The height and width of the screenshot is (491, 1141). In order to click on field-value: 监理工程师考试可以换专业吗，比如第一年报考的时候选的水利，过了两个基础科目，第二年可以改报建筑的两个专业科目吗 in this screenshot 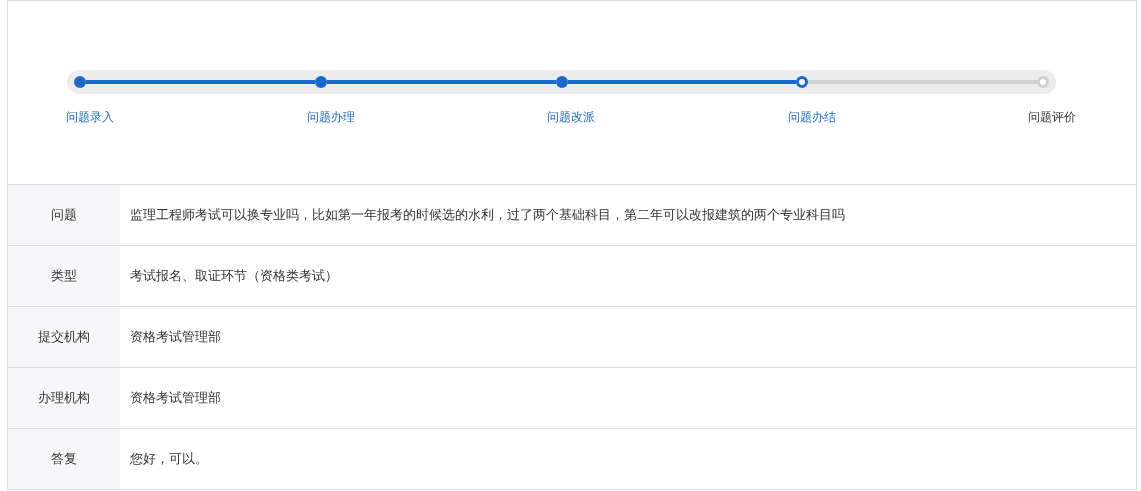, I will do `click(487, 215)`.